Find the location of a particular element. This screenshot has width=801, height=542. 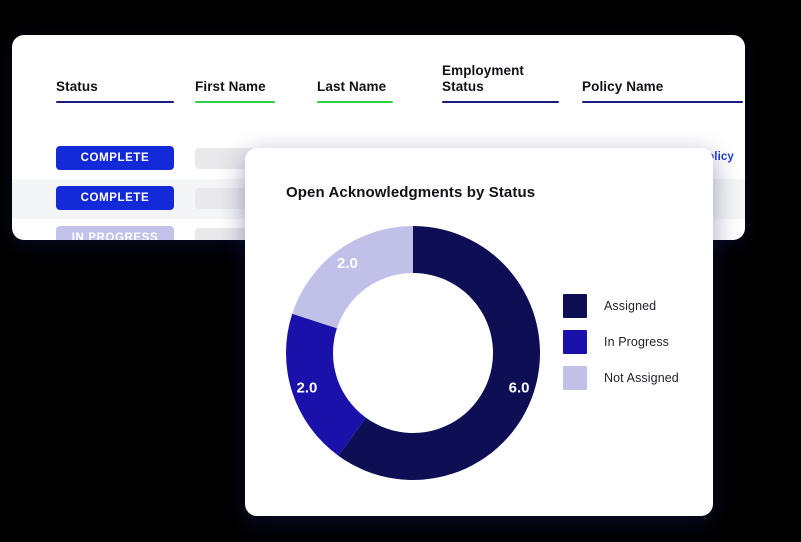

donut-chart-svg: 6.0 2.0 2.0 is located at coordinates (413, 353).